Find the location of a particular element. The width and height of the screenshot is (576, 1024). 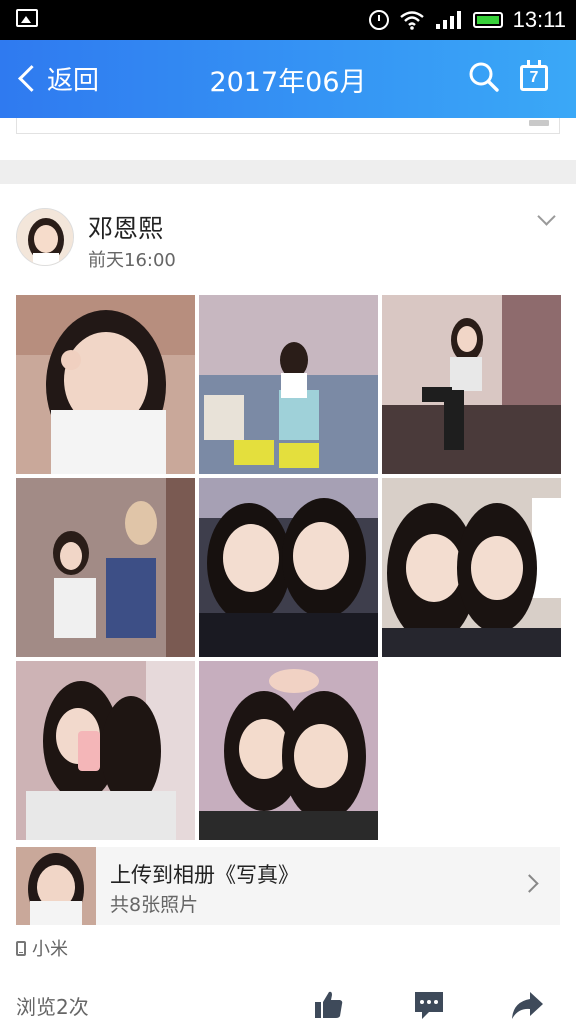

chevron-right-icon is located at coordinates (529, 883).